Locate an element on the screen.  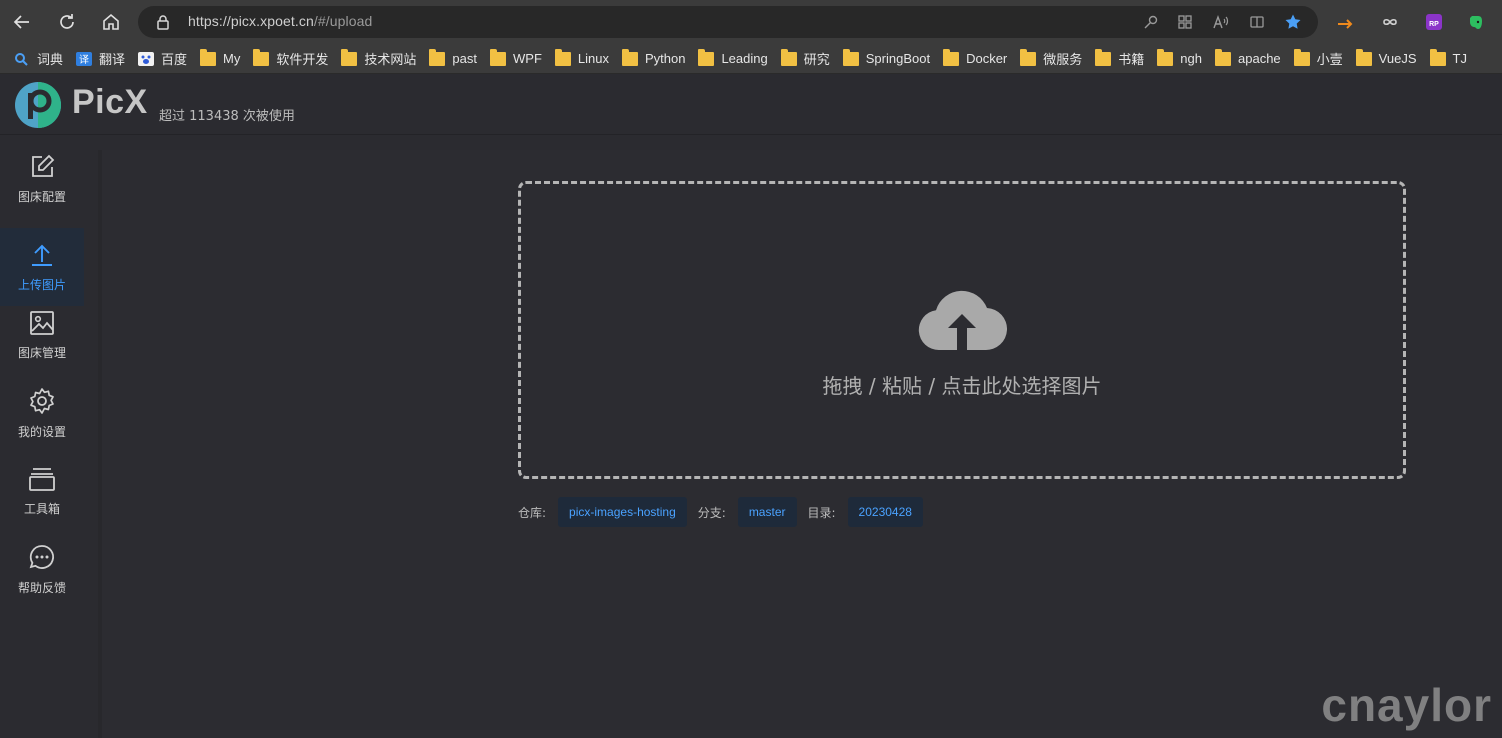
favorite-star-icon is located at coordinates (1293, 22).